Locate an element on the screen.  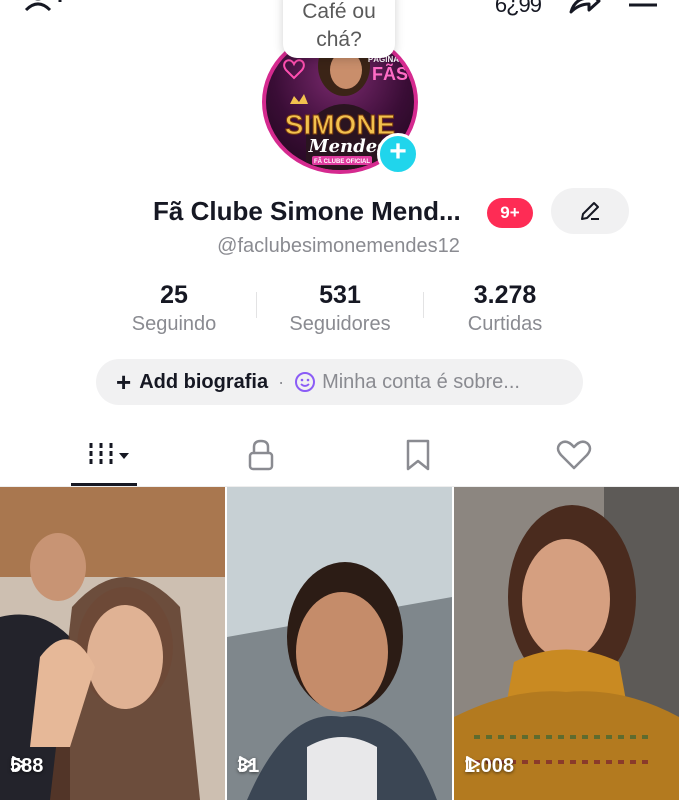
bubble-line-1: Café ou is located at coordinates (339, 11).